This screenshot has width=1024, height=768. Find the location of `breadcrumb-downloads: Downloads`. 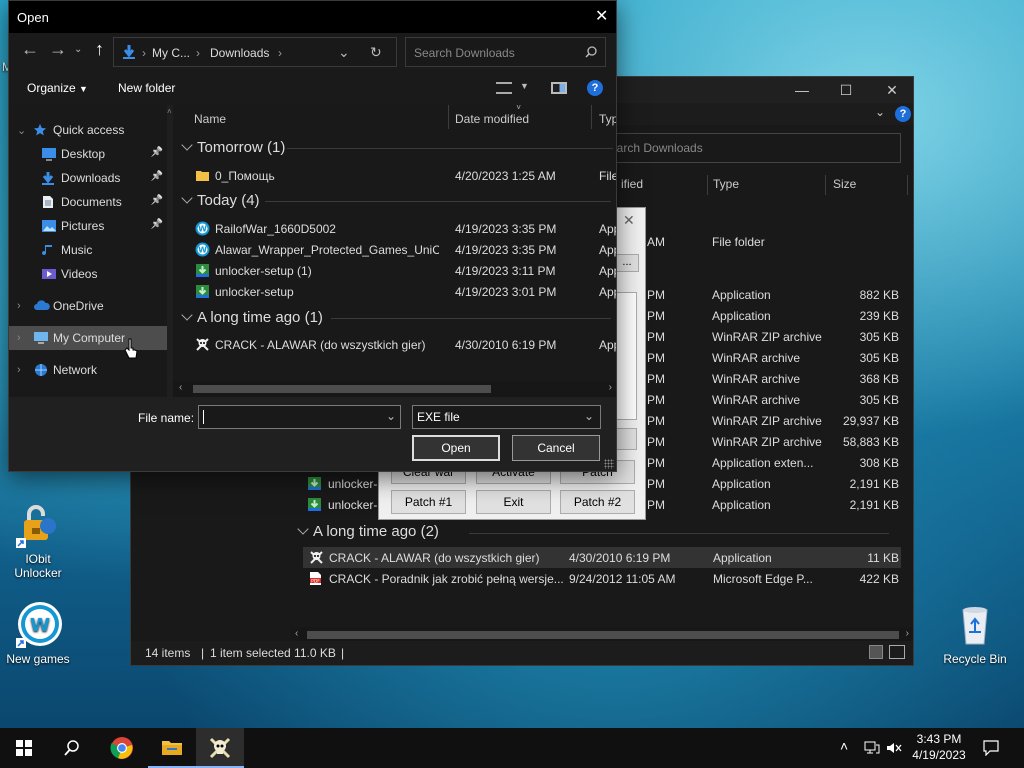

breadcrumb-downloads: Downloads is located at coordinates (239, 53).